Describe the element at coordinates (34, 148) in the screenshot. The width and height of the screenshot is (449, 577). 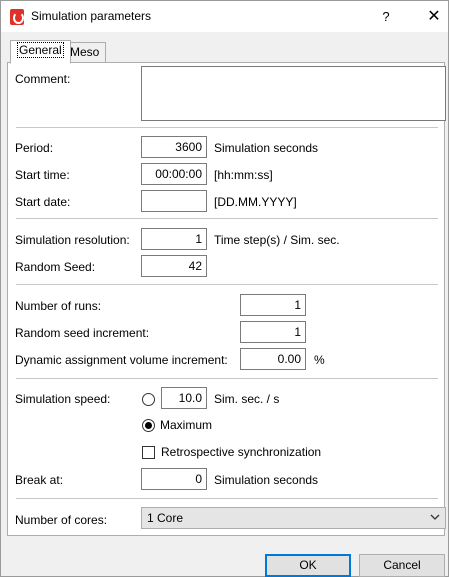
I see `period-label: Period:` at that location.